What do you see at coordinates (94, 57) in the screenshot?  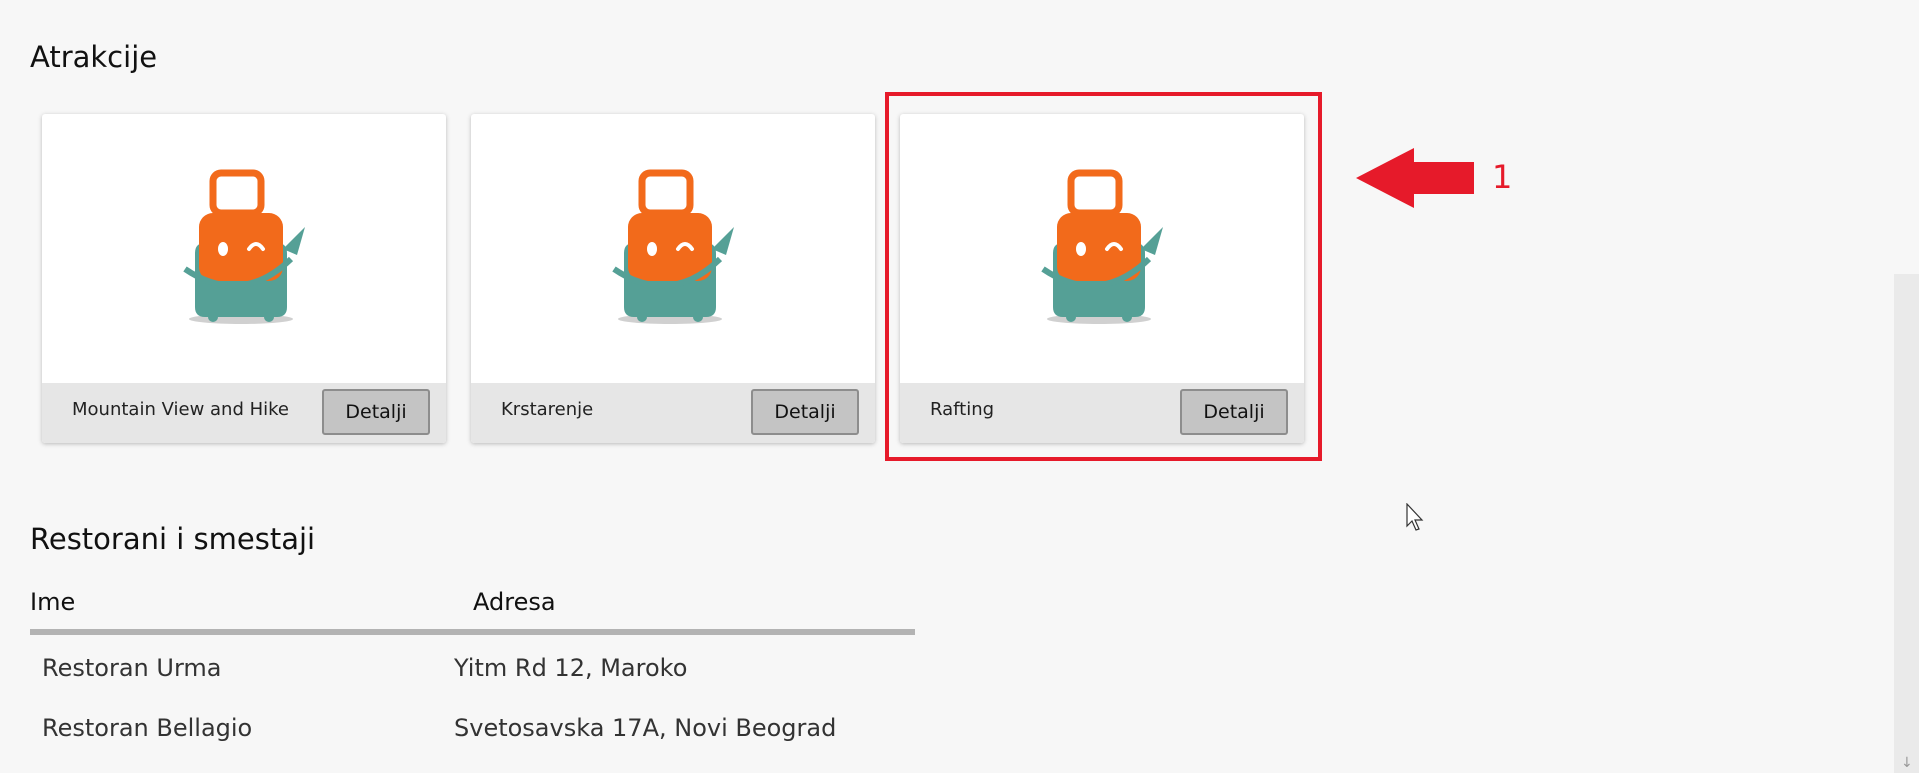 I see `attractions-heading: Atrakcije` at bounding box center [94, 57].